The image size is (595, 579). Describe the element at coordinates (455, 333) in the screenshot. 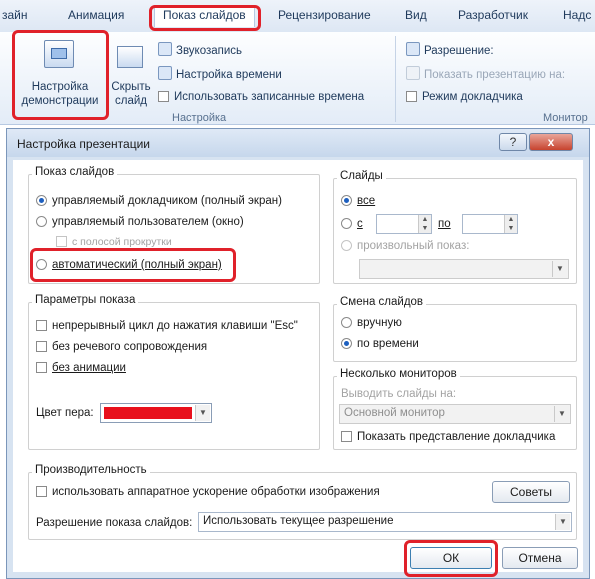

I see `advance-group` at that location.